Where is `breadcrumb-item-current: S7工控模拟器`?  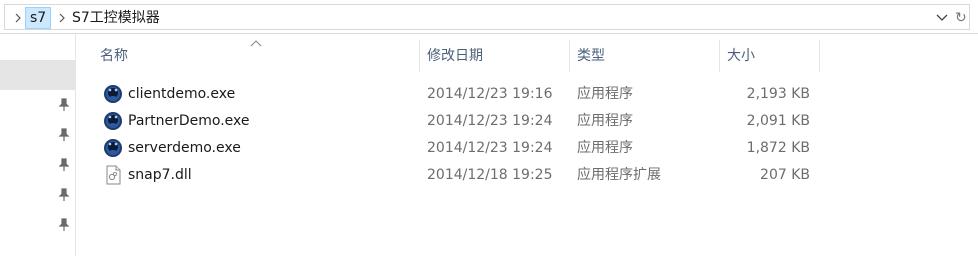 breadcrumb-item-current: S7工控模拟器 is located at coordinates (116, 18).